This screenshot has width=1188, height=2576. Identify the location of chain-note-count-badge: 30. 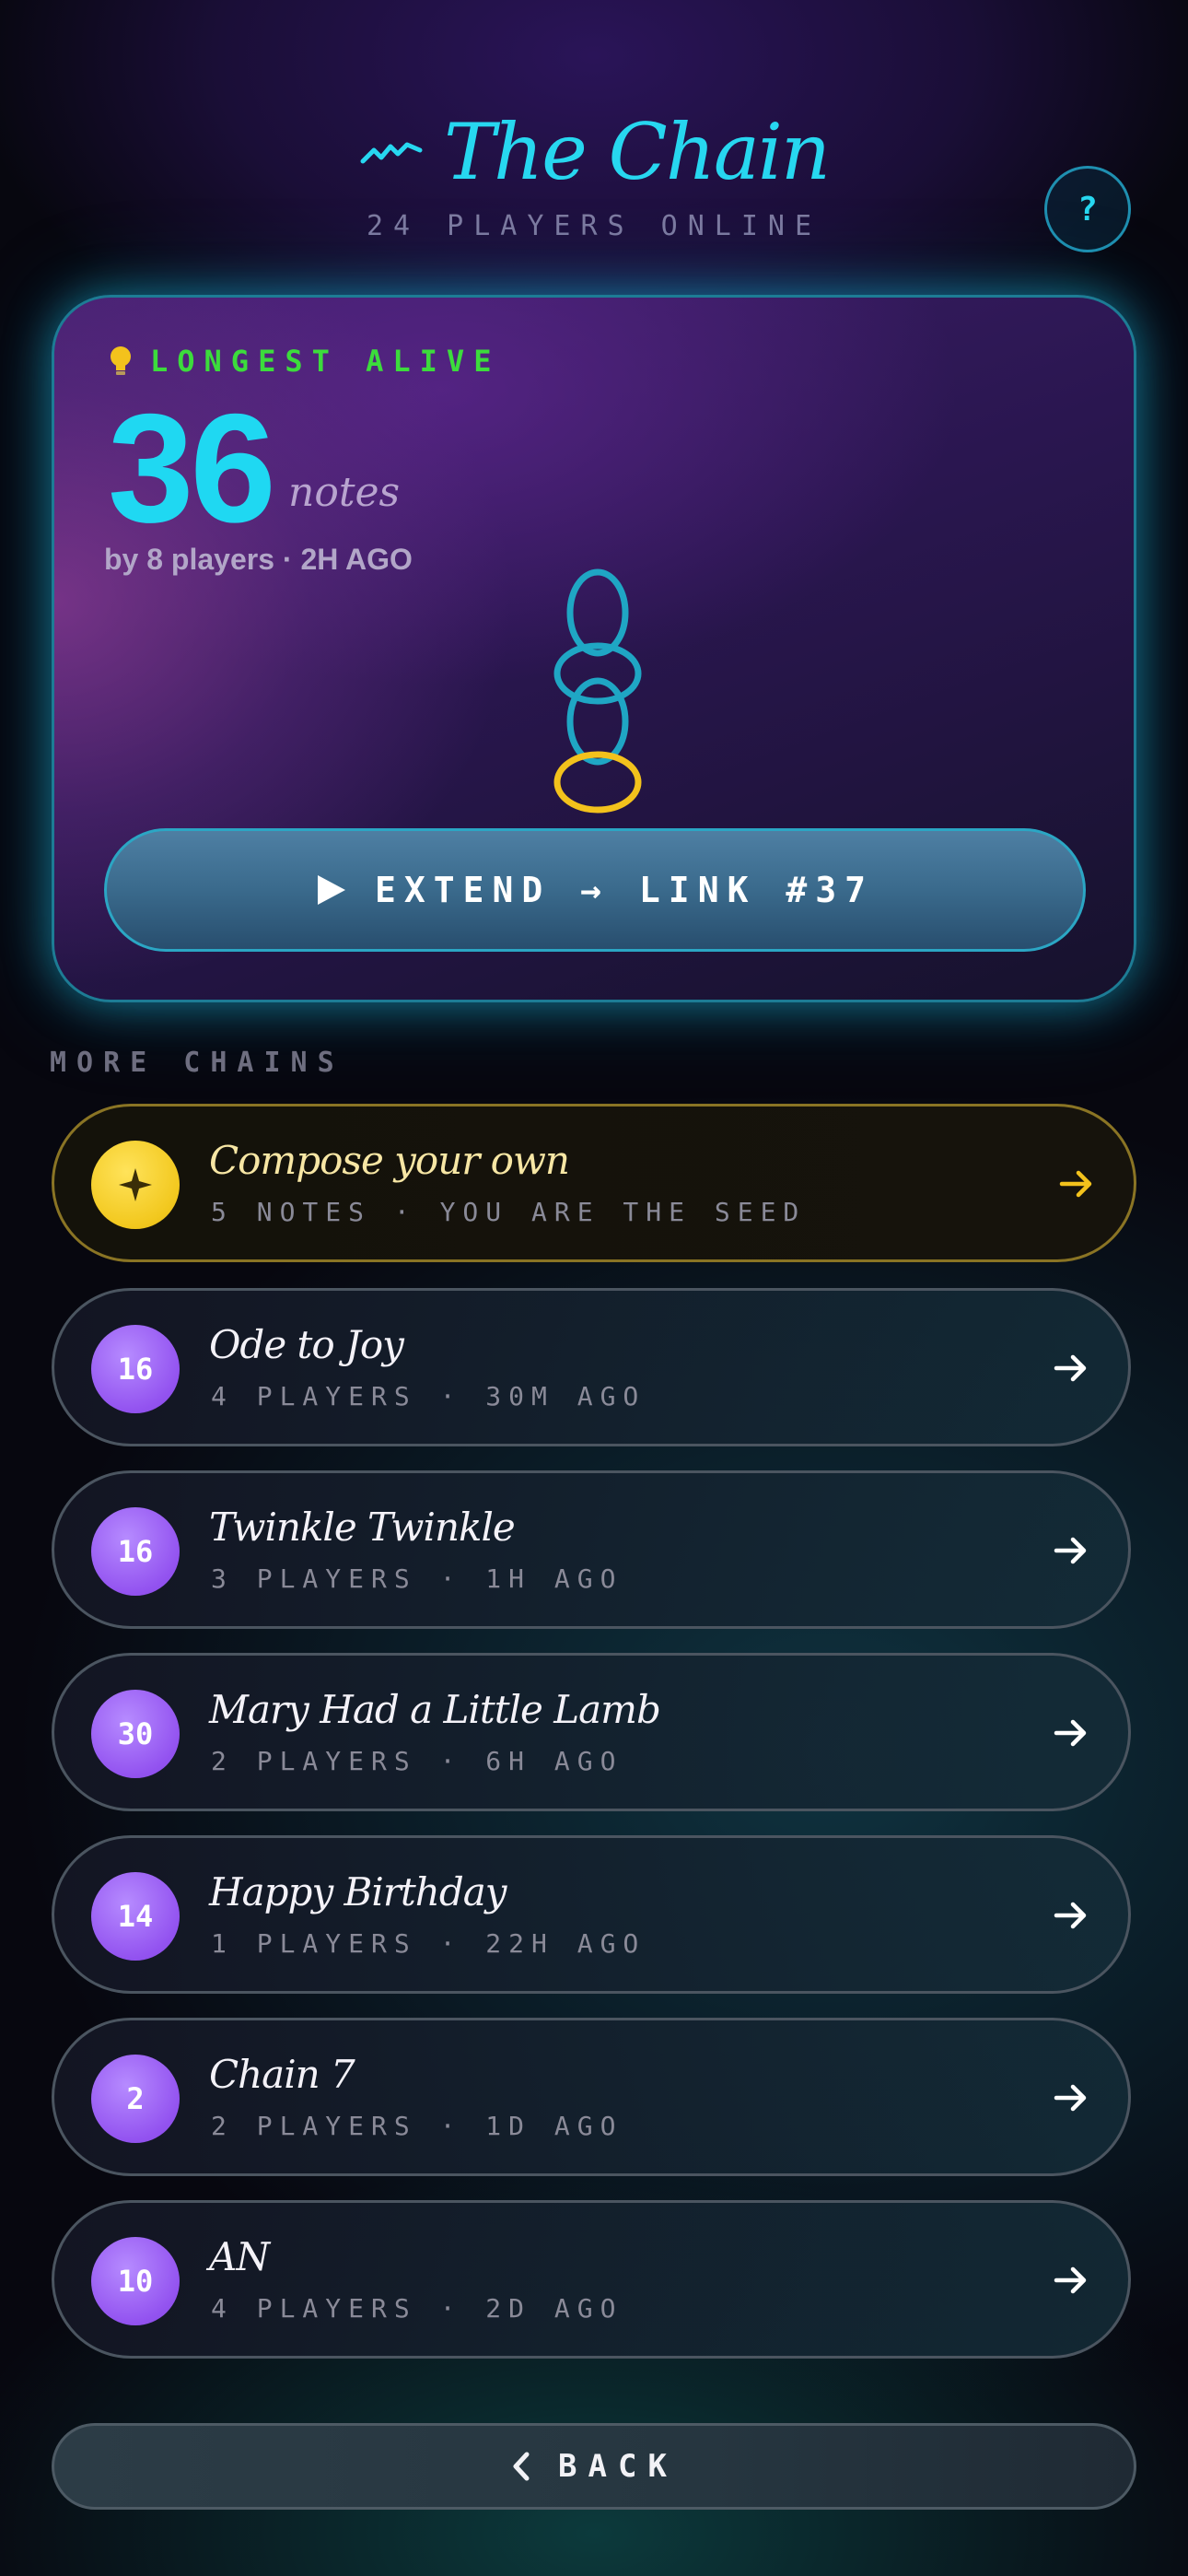
(135, 1734).